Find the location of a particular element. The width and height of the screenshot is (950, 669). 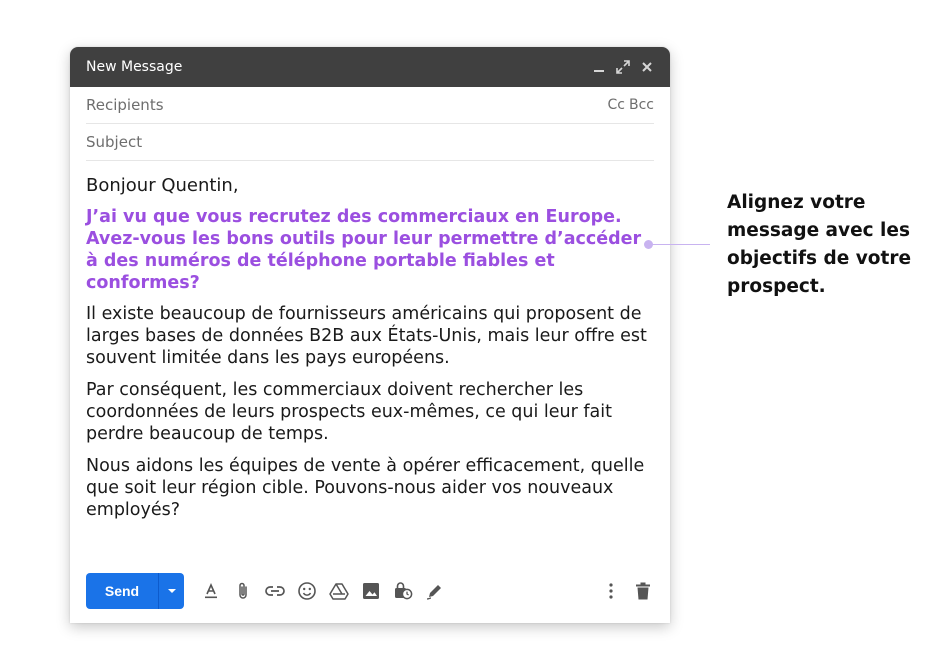

trash-icon is located at coordinates (643, 591).